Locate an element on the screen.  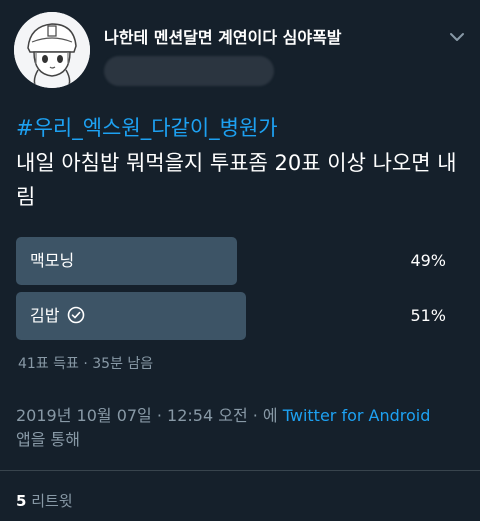
retweet-count: 5 is located at coordinates (21, 501).